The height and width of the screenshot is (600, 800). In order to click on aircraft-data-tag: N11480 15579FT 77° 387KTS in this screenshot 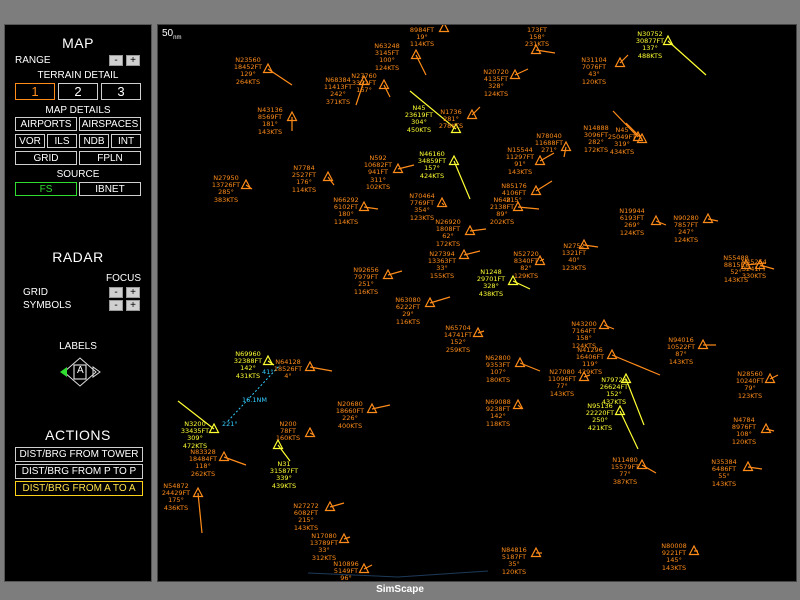, I will do `click(625, 471)`.